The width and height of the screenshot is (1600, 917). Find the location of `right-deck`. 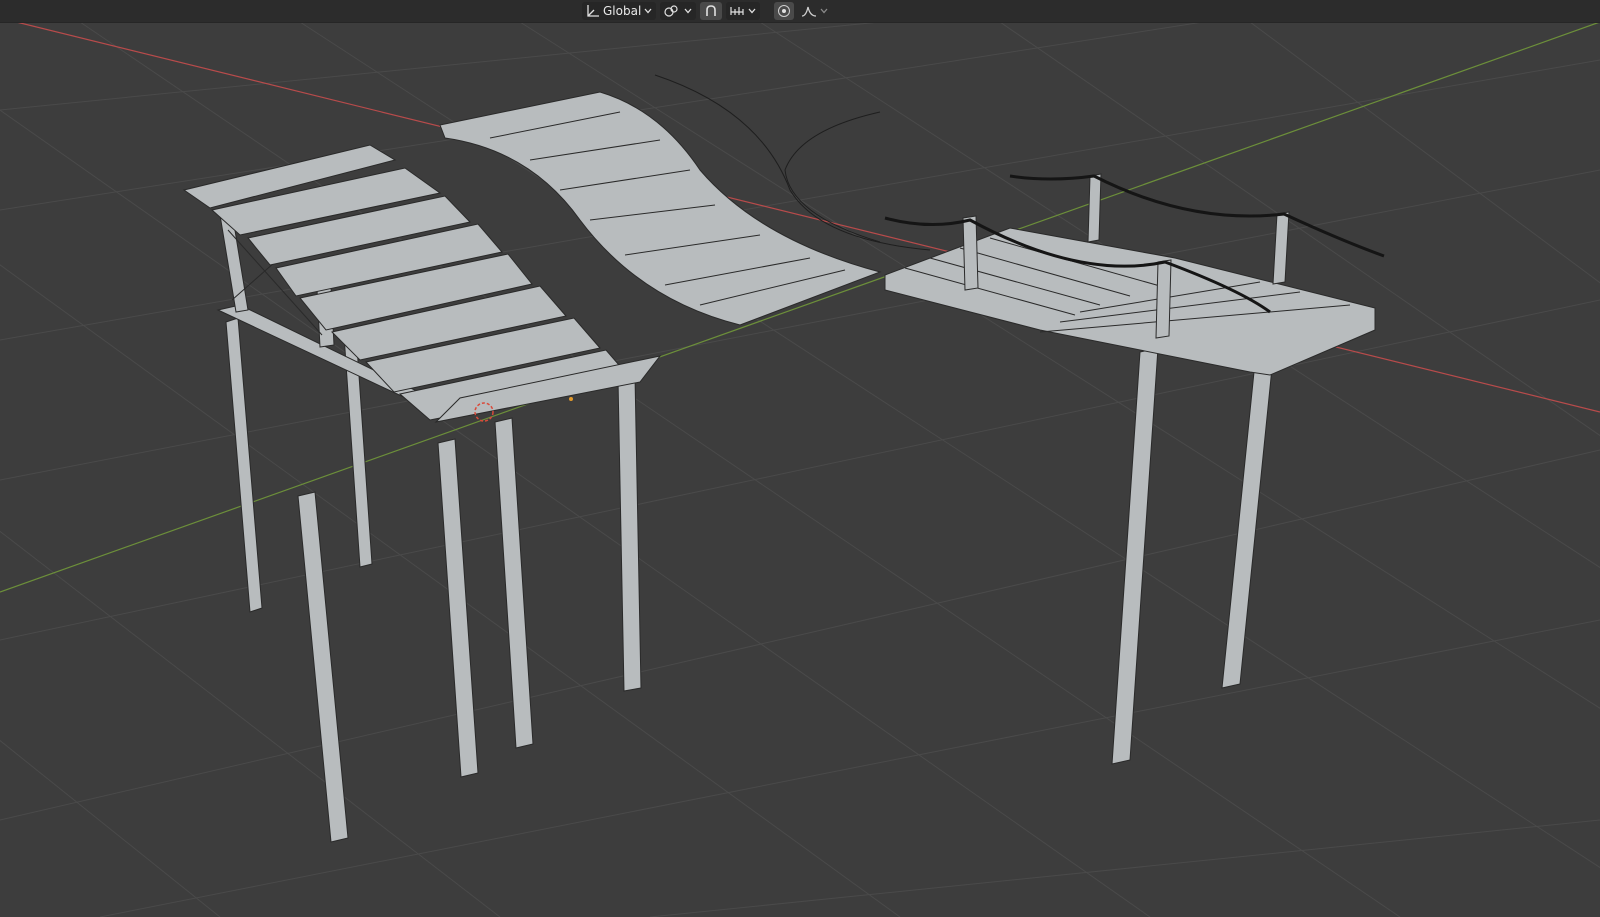

right-deck is located at coordinates (1130, 301).